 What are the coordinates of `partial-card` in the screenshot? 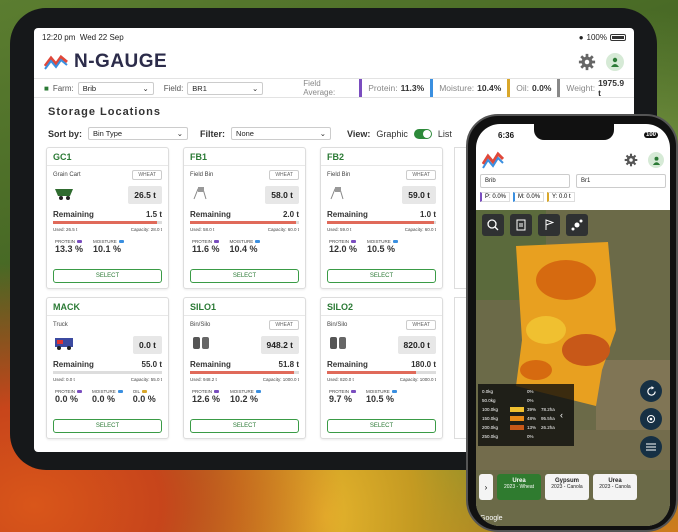 It's located at (460, 218).